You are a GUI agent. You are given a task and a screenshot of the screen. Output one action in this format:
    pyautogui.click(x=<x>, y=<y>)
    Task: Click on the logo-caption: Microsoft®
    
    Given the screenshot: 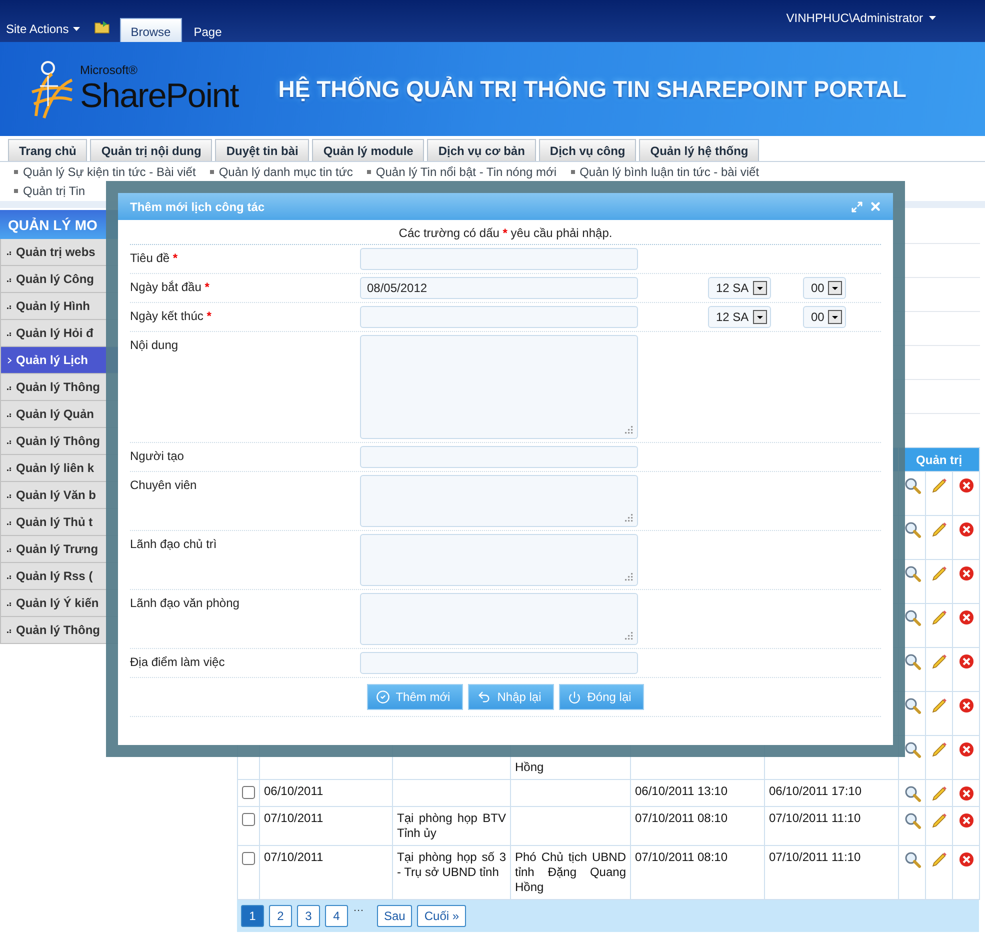 What is the action you would take?
    pyautogui.click(x=109, y=69)
    